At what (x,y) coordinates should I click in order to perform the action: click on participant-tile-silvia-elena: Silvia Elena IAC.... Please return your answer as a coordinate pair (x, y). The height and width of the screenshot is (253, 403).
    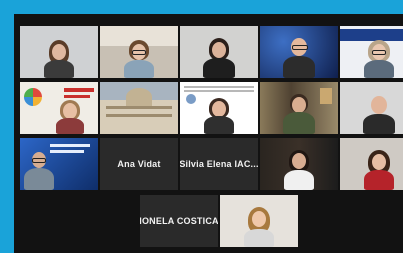
    Looking at the image, I should click on (219, 164).